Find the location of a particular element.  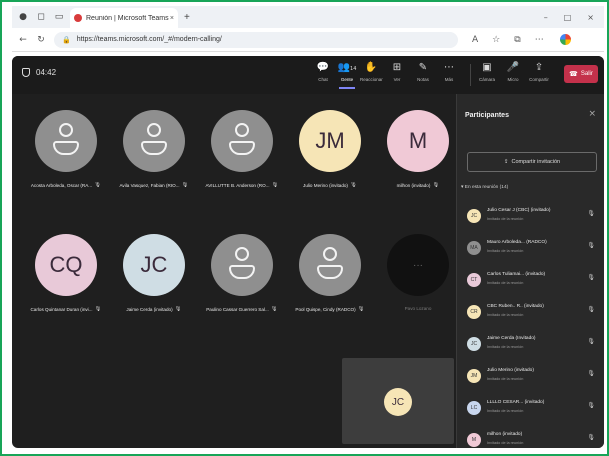

participant-row-name: Carlos Tuliamai... (invitado) is located at coordinates (516, 274).